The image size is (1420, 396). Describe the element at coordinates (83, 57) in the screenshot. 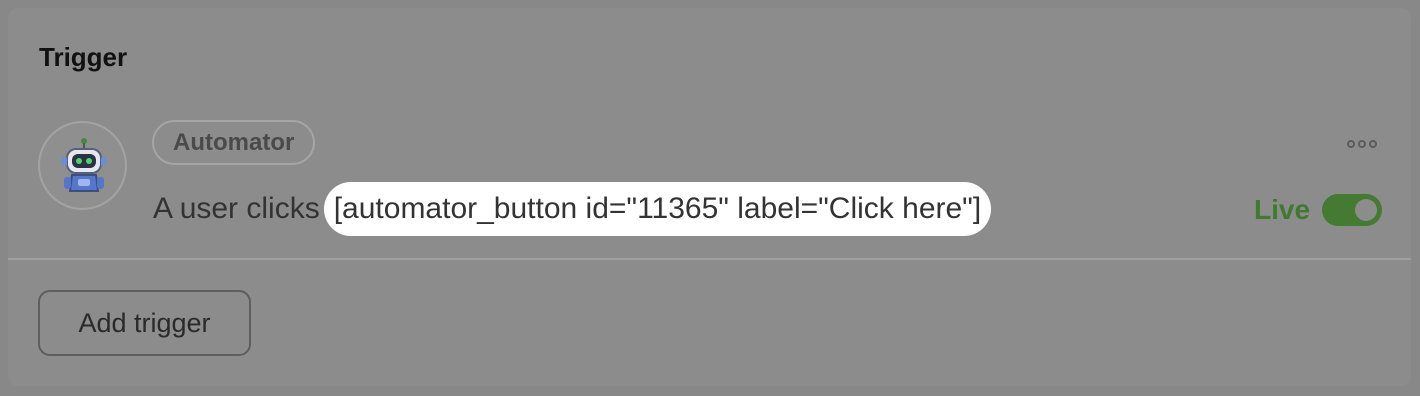

I see `card-title: Trigger` at that location.